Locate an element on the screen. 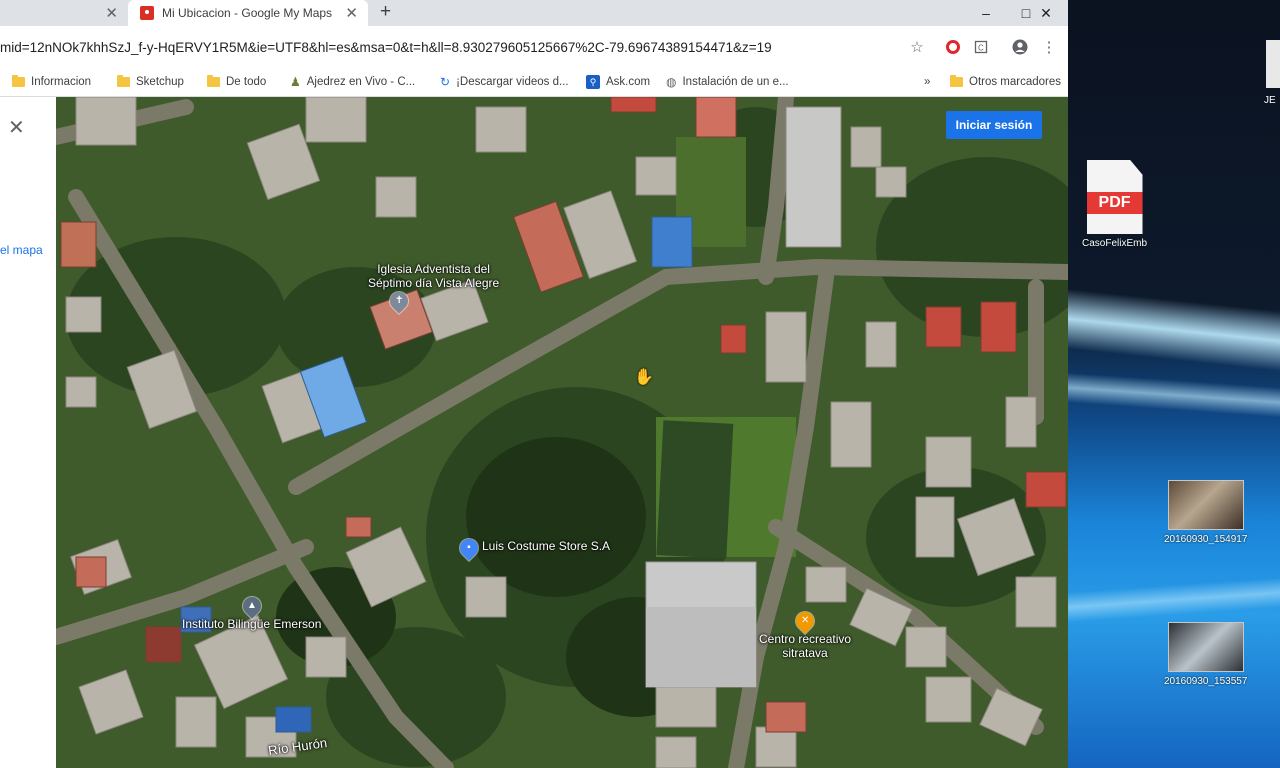 This screenshot has width=1280, height=768. bookmark-otros-marcadores: Otros marcadores is located at coordinates (1005, 82).